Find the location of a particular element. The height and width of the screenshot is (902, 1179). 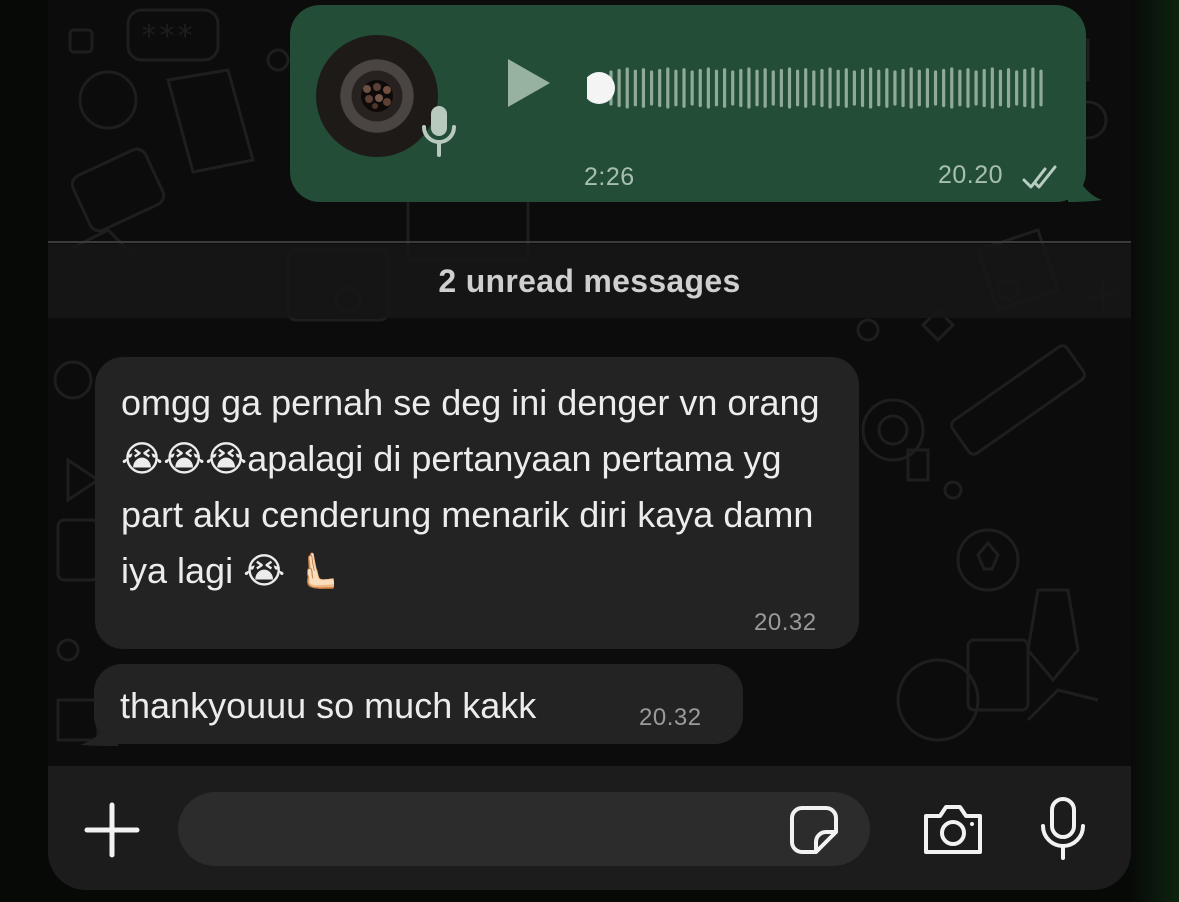

message-time: 20.20 is located at coordinates (971, 175).